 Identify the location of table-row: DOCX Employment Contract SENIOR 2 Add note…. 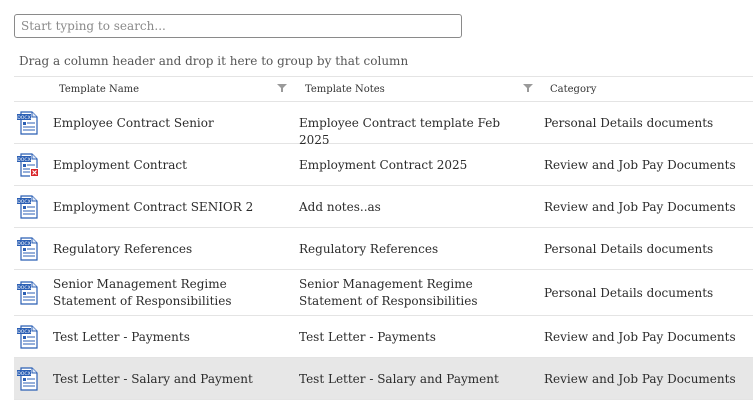
(383, 207).